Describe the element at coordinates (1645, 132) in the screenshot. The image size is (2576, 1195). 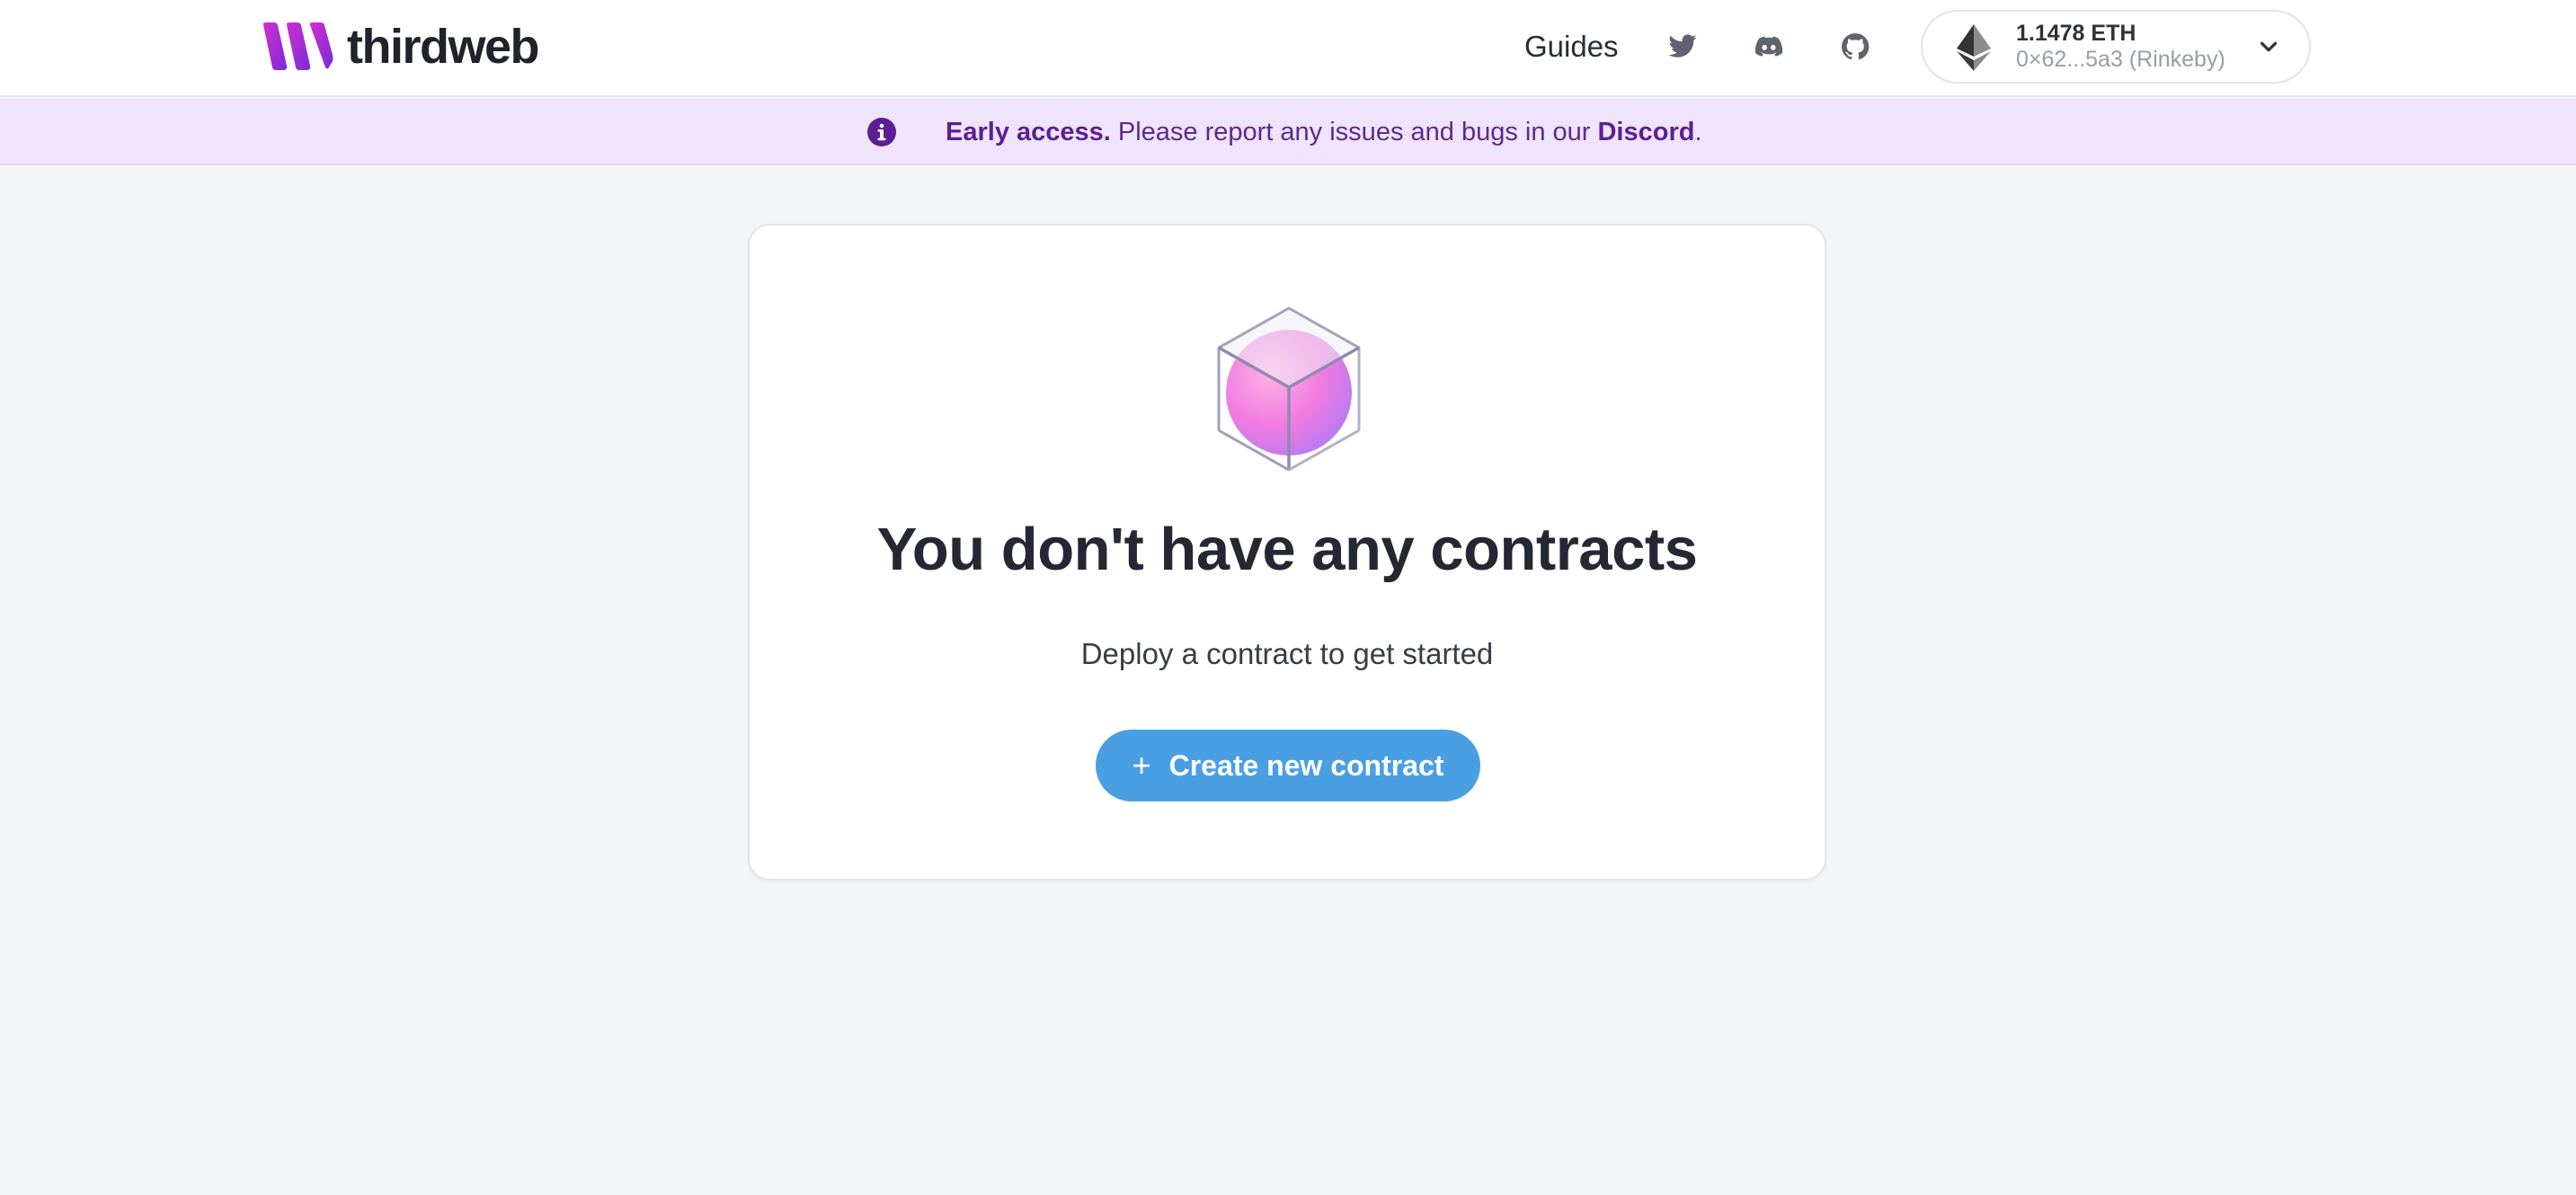
I see `banner-discord-link: Discord` at that location.